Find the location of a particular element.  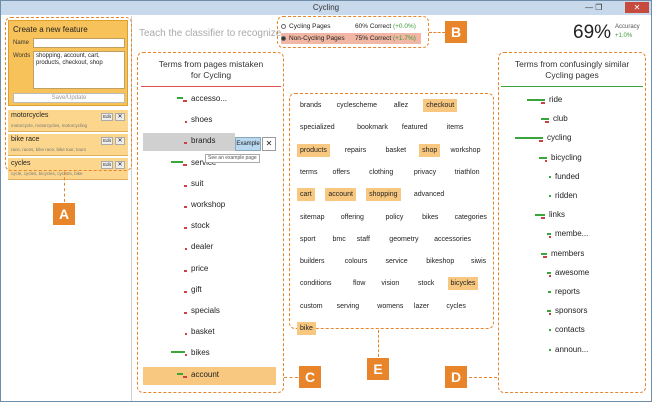

cloud-term: workshop is located at coordinates (466, 150).